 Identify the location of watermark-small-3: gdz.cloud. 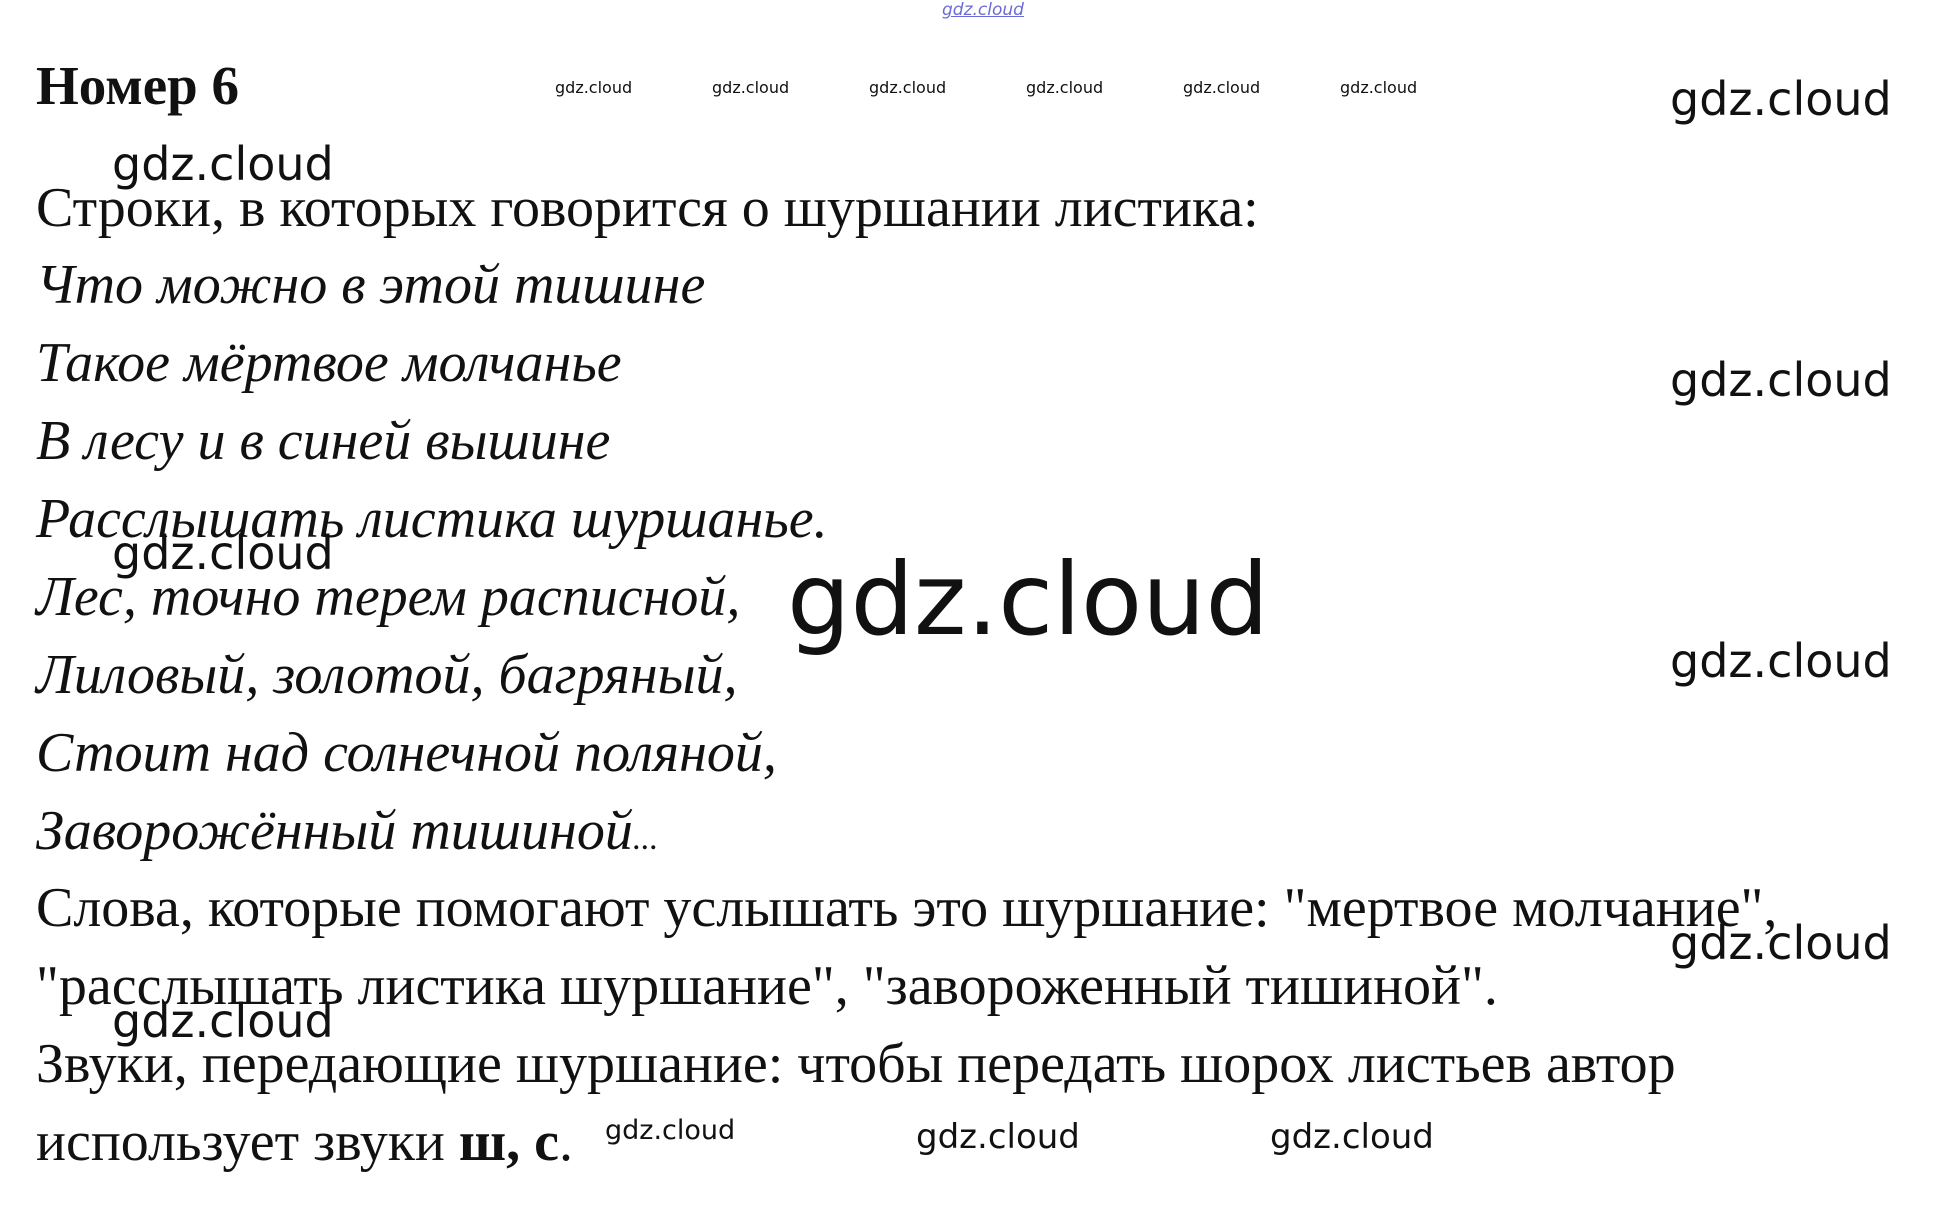
(908, 87).